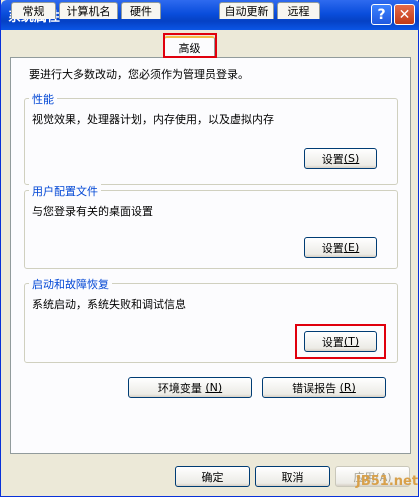  What do you see at coordinates (88, 10) in the screenshot?
I see `tab-computer-name: 计算机名` at bounding box center [88, 10].